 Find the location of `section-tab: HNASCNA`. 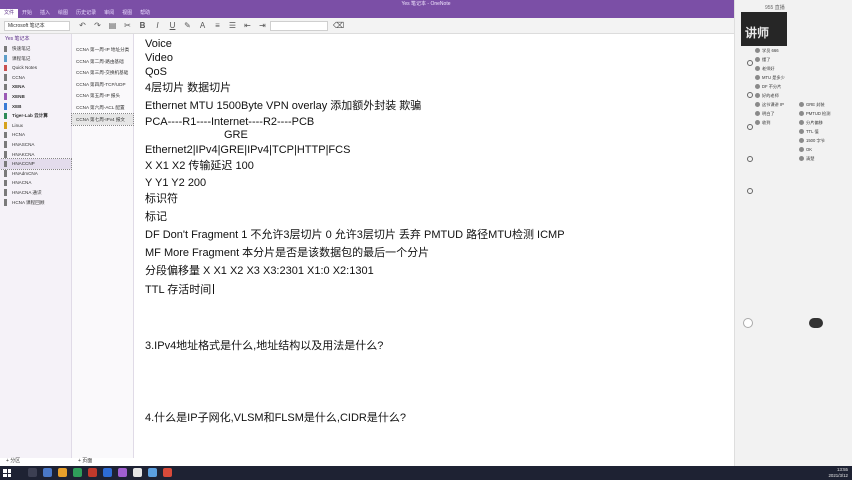

section-tab: HNASCNA is located at coordinates (35, 145).